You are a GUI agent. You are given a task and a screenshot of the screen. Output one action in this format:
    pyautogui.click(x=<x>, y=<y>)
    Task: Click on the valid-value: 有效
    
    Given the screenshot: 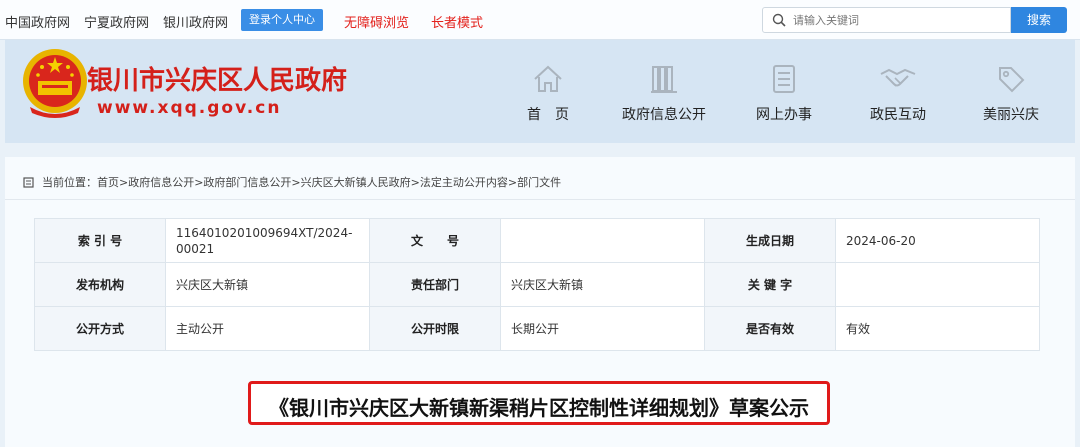 What is the action you would take?
    pyautogui.click(x=937, y=328)
    